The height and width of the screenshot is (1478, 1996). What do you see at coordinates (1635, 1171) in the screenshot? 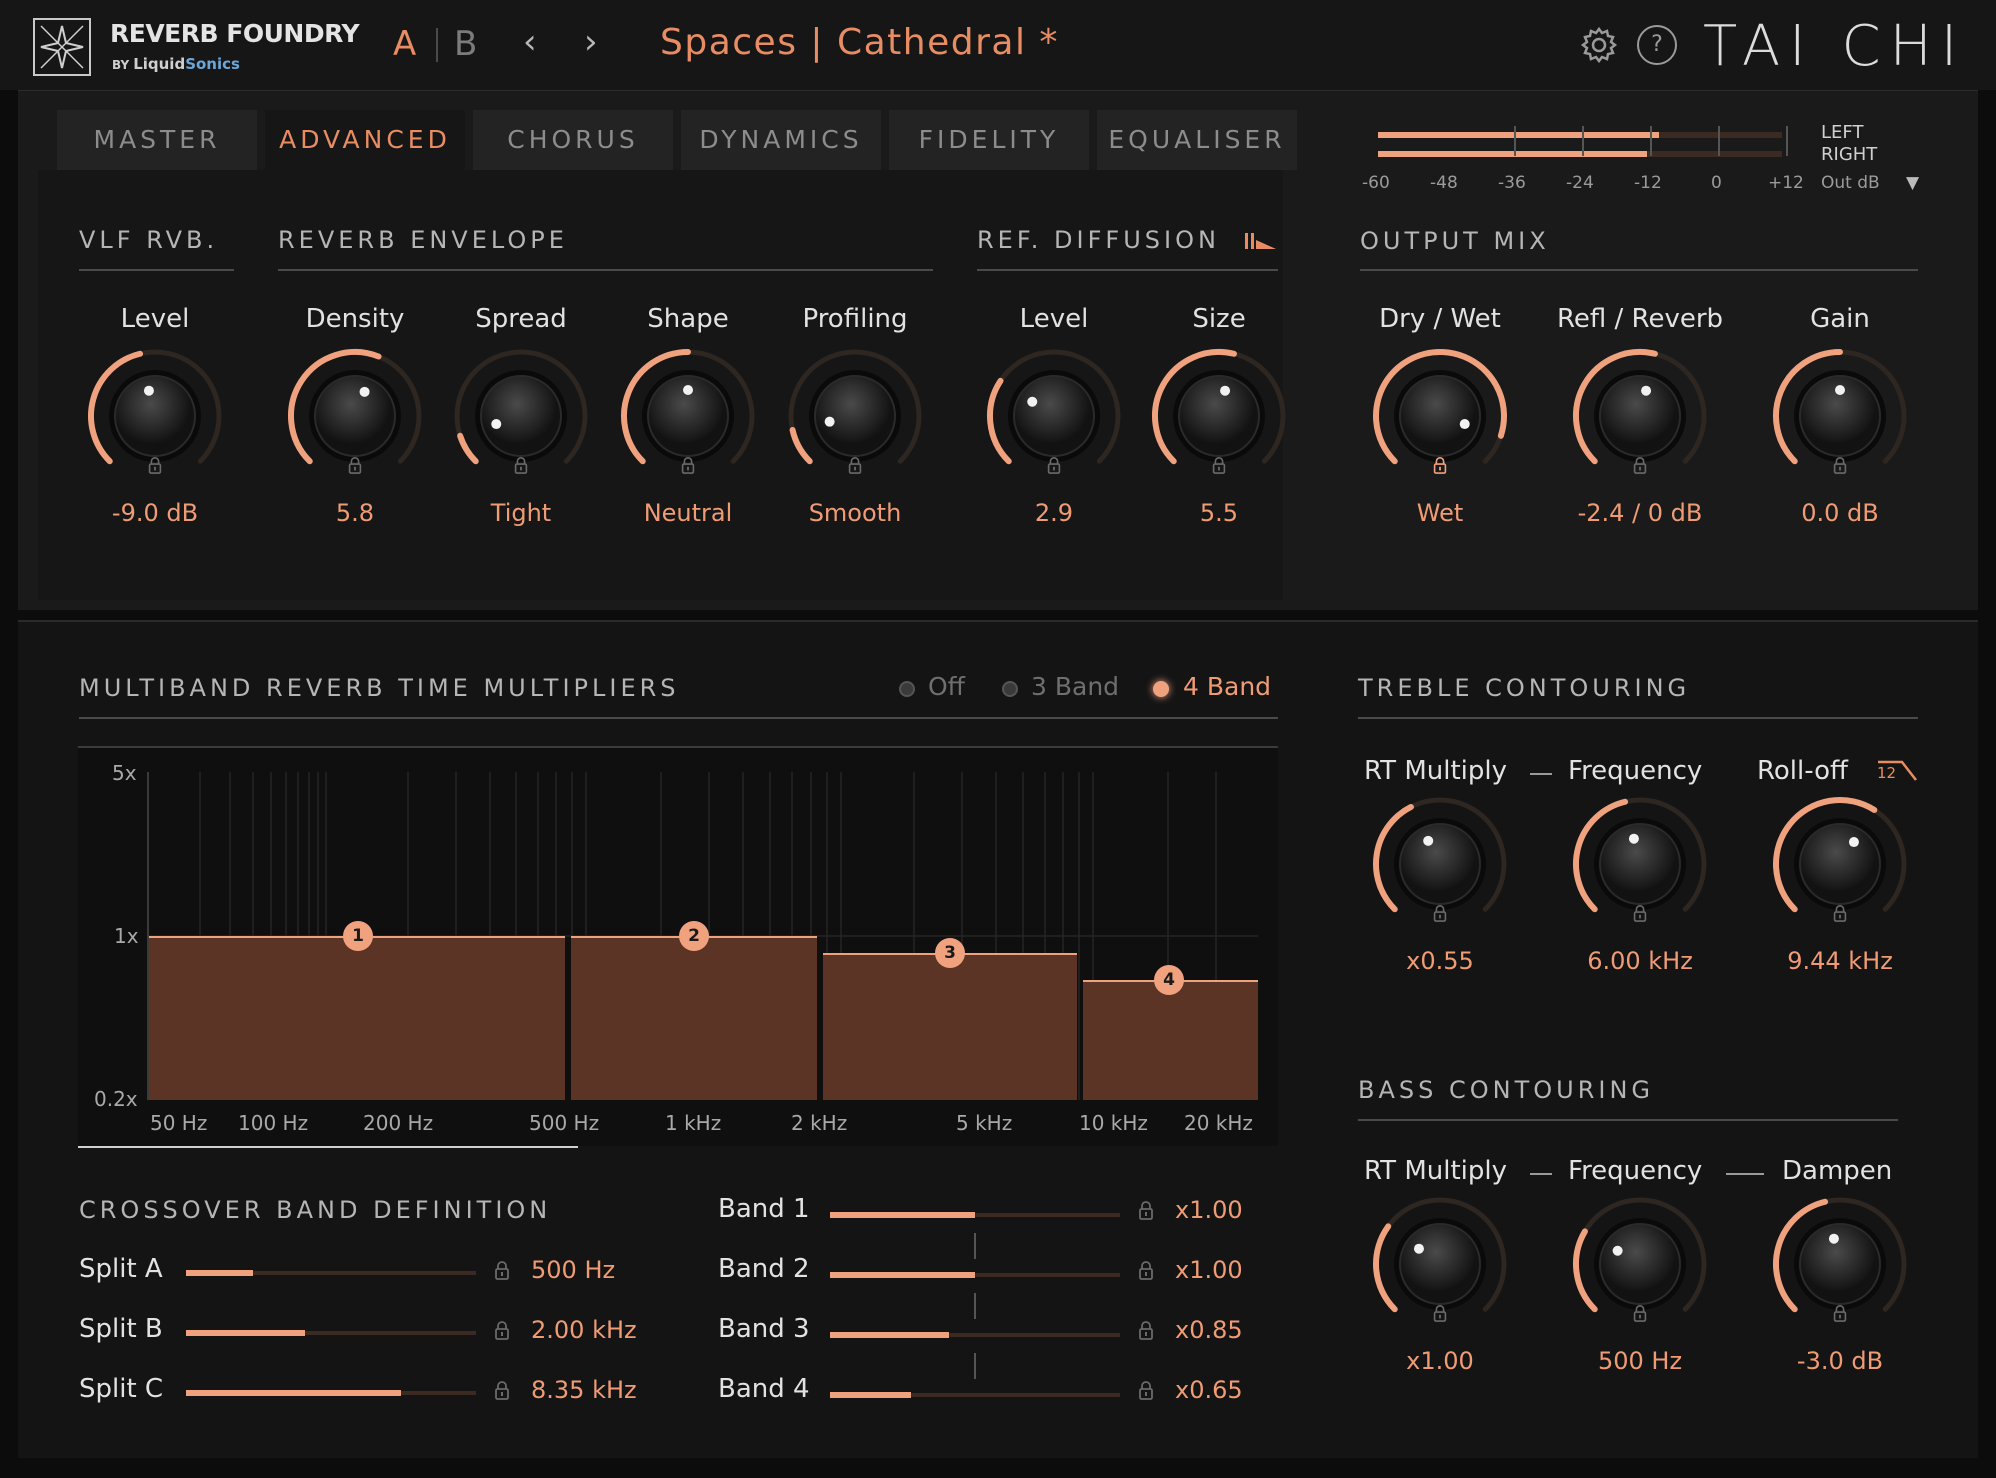
I see `bass-frequency-label: Frequency` at bounding box center [1635, 1171].